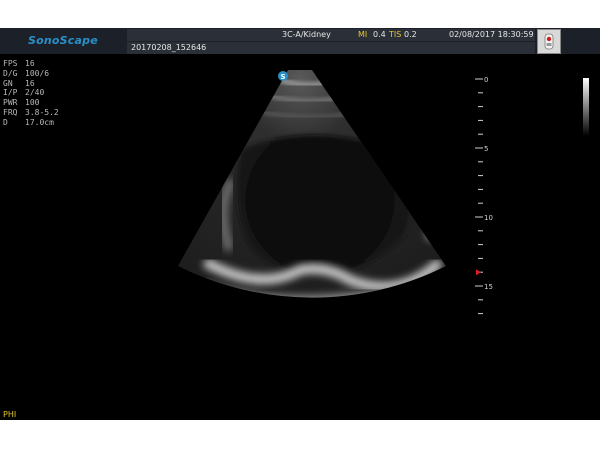 The height and width of the screenshot is (450, 600). What do you see at coordinates (10, 414) in the screenshot?
I see `phi-mode-label: PHI` at bounding box center [10, 414].